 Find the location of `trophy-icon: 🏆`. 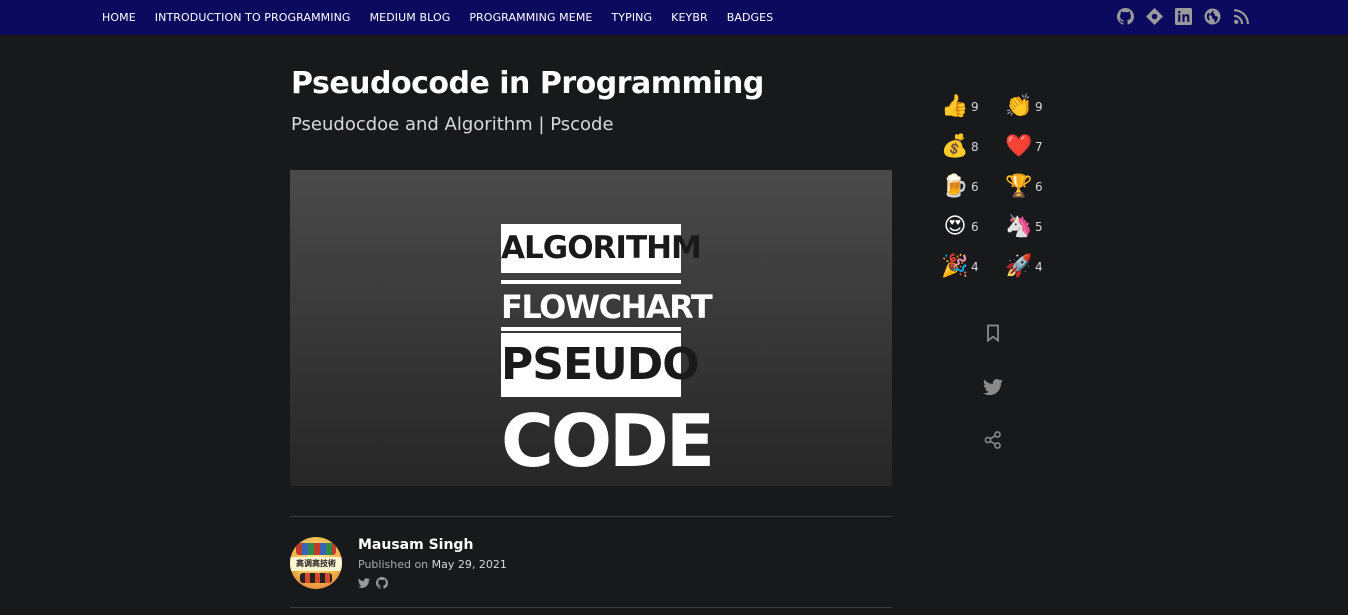

trophy-icon: 🏆 is located at coordinates (1019, 186).